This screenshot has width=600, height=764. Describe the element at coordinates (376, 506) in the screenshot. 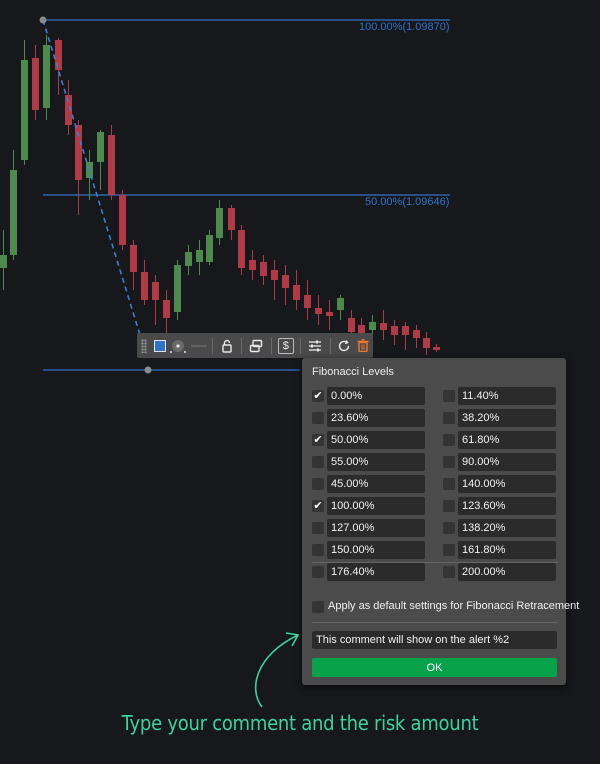

I see `level-value-field: 100.00%` at that location.